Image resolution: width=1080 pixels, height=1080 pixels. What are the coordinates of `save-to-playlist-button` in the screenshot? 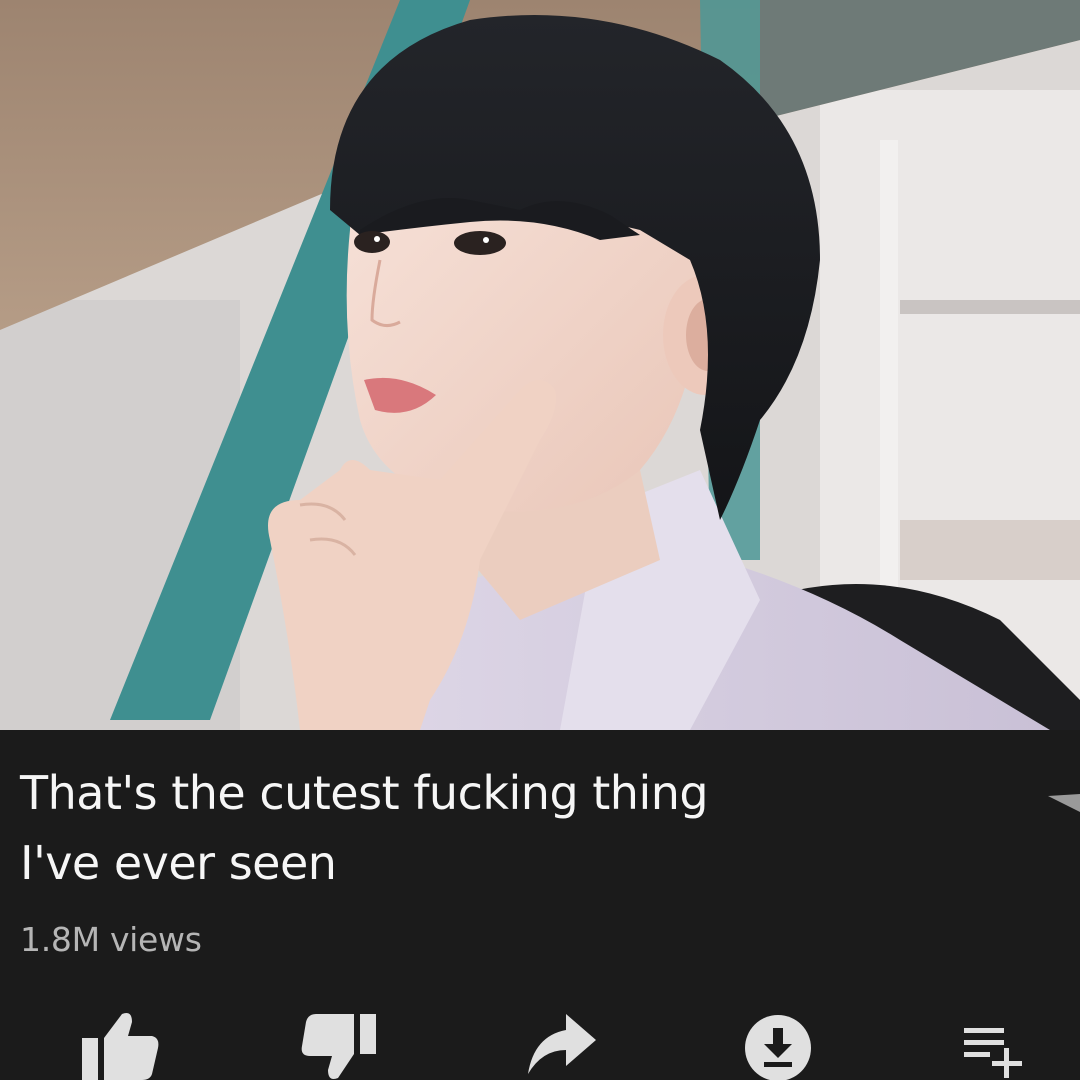 It's located at (1003, 1044).